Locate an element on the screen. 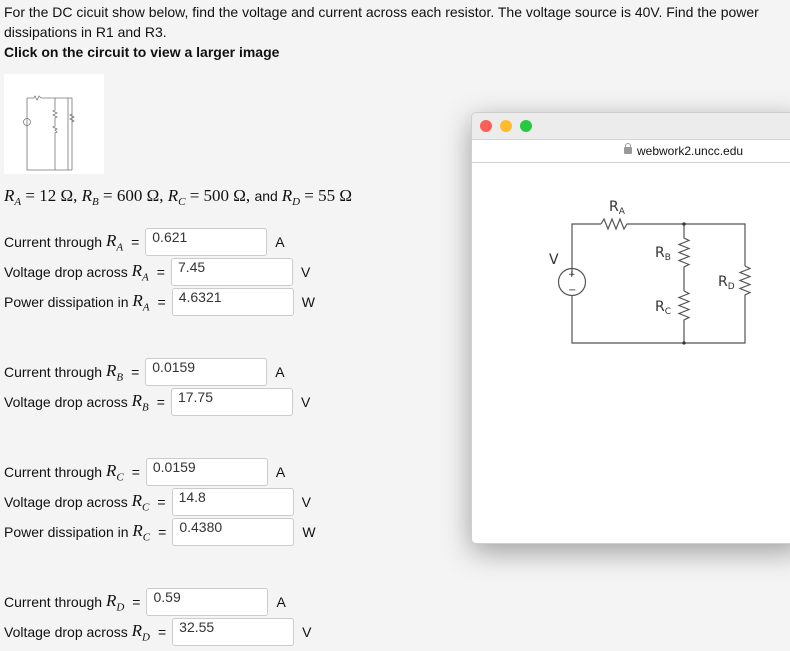 Image resolution: width=790 pixels, height=651 pixels. resistor-ra is located at coordinates (642, 224).